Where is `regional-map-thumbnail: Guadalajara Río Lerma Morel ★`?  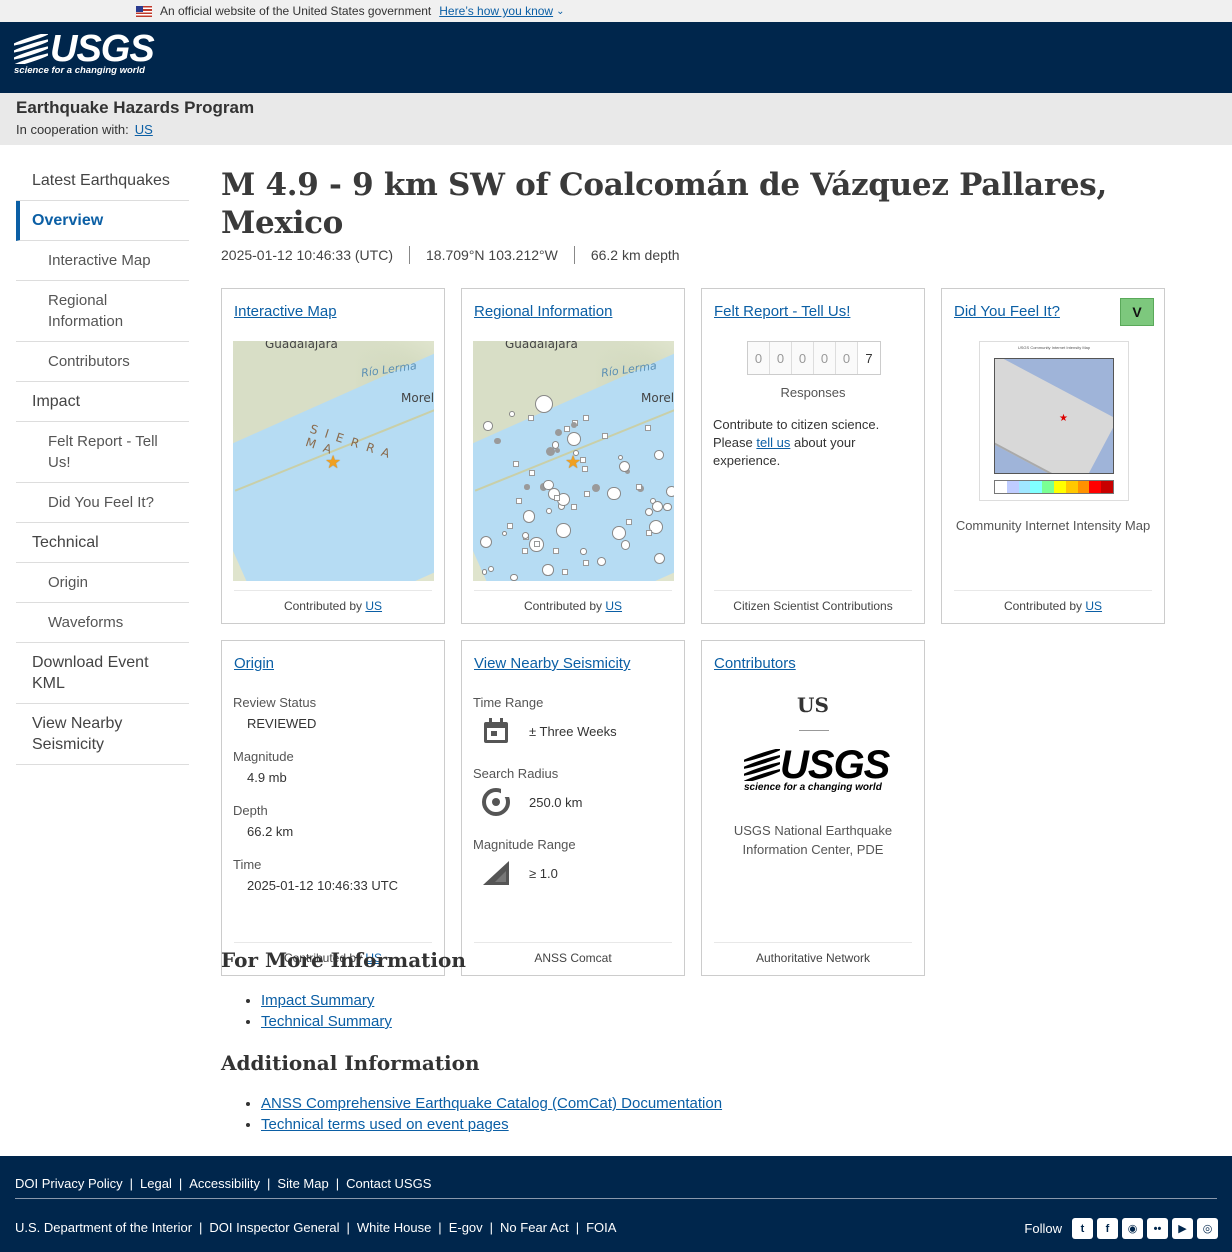
regional-map-thumbnail: Guadalajara Río Lerma Morel ★ is located at coordinates (573, 461).